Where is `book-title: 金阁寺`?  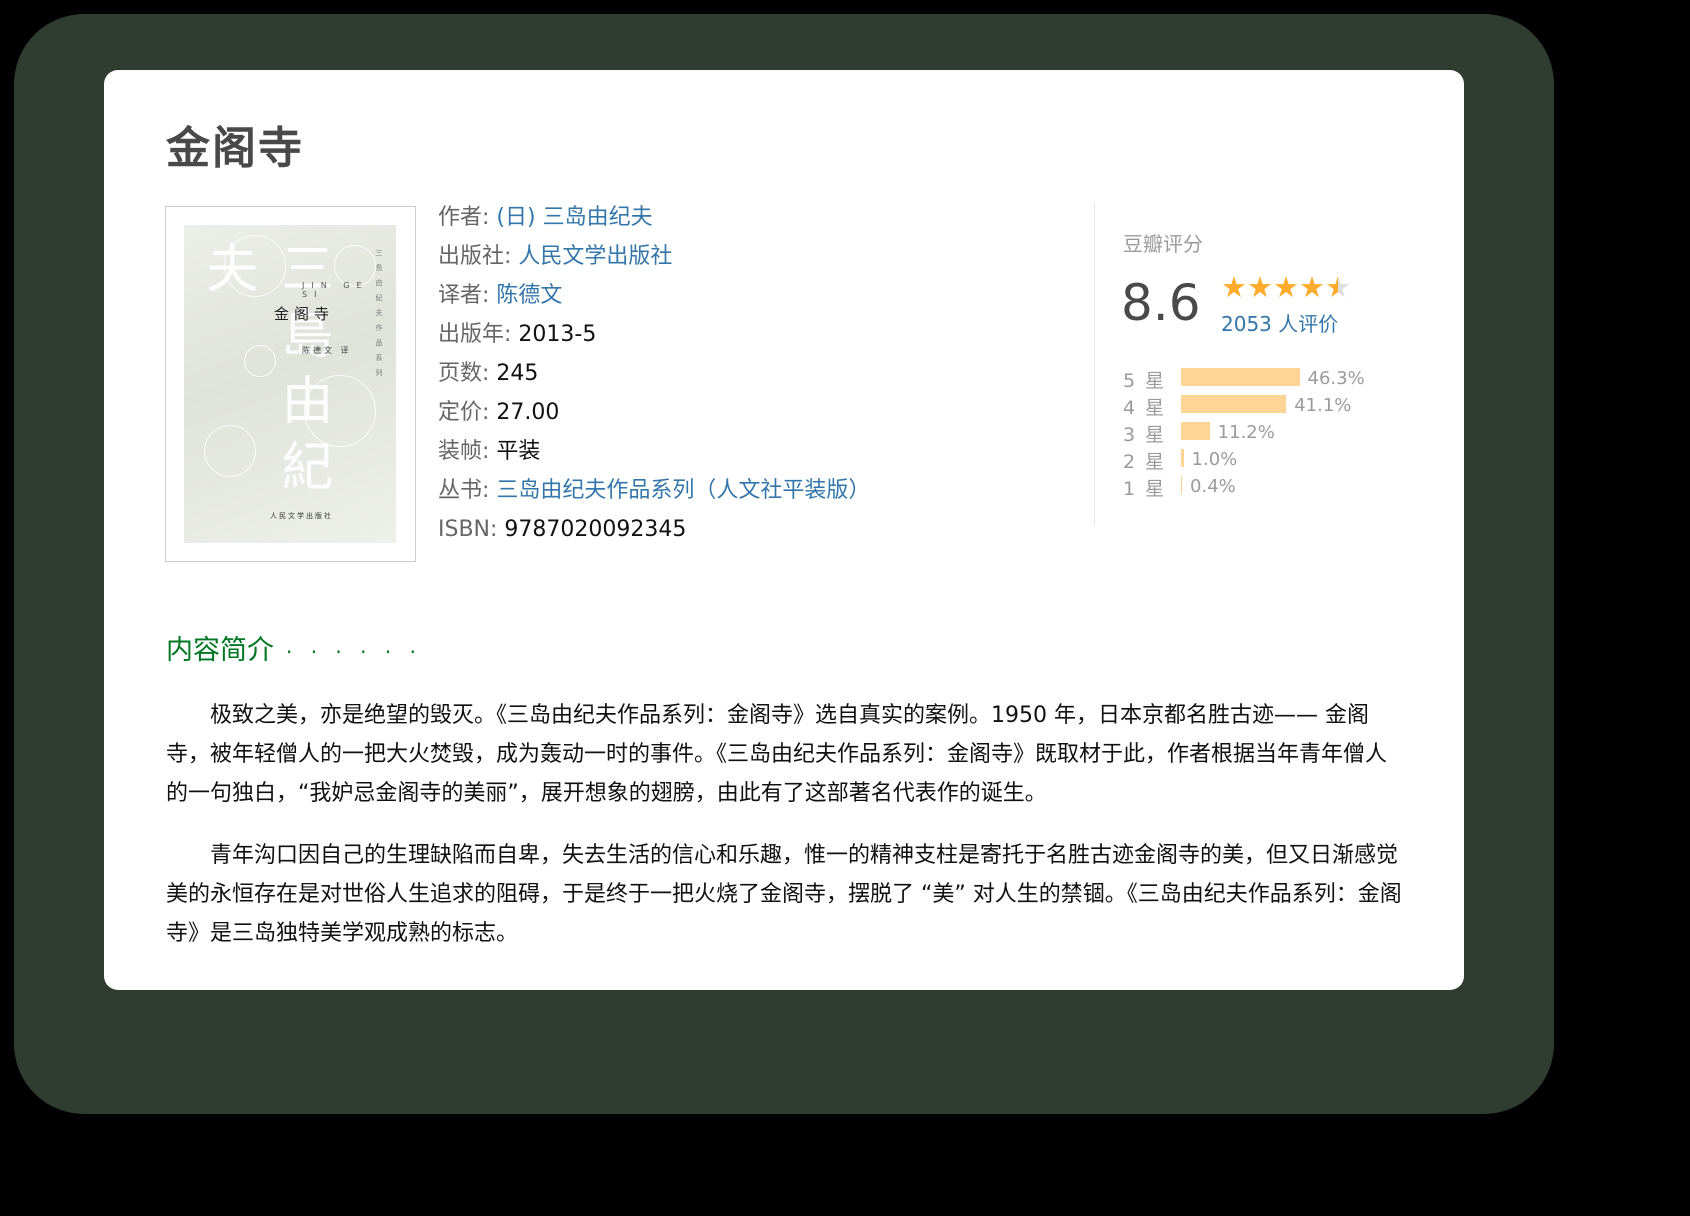
book-title: 金阁寺 is located at coordinates (235, 148).